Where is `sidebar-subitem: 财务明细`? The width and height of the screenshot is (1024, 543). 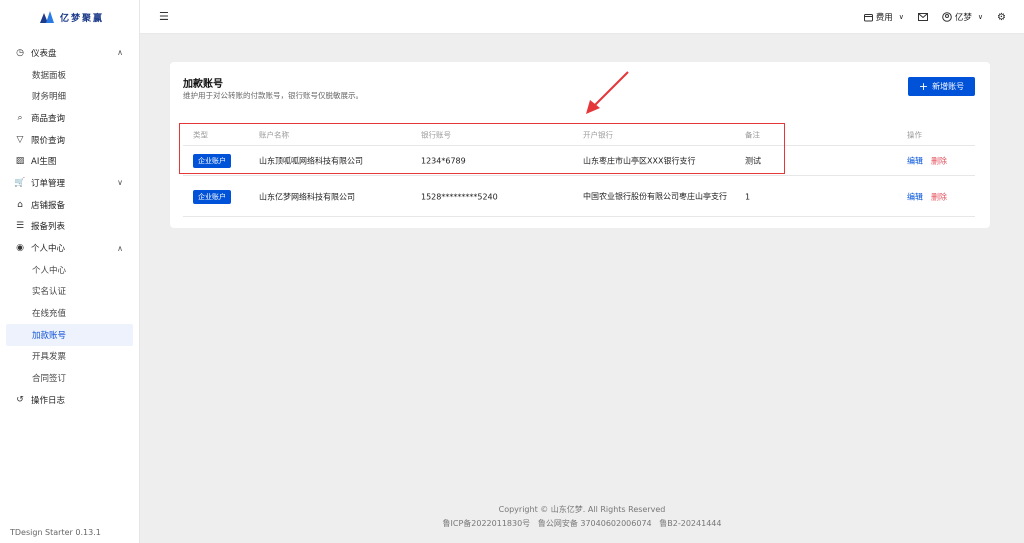 sidebar-subitem: 财务明细 is located at coordinates (69, 96).